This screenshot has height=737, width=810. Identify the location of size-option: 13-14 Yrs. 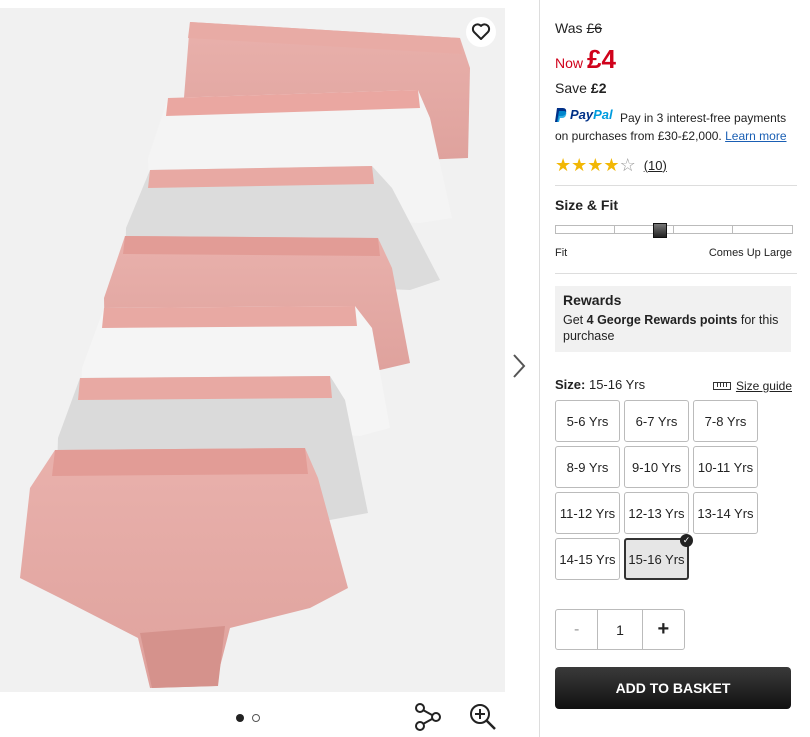
(725, 513).